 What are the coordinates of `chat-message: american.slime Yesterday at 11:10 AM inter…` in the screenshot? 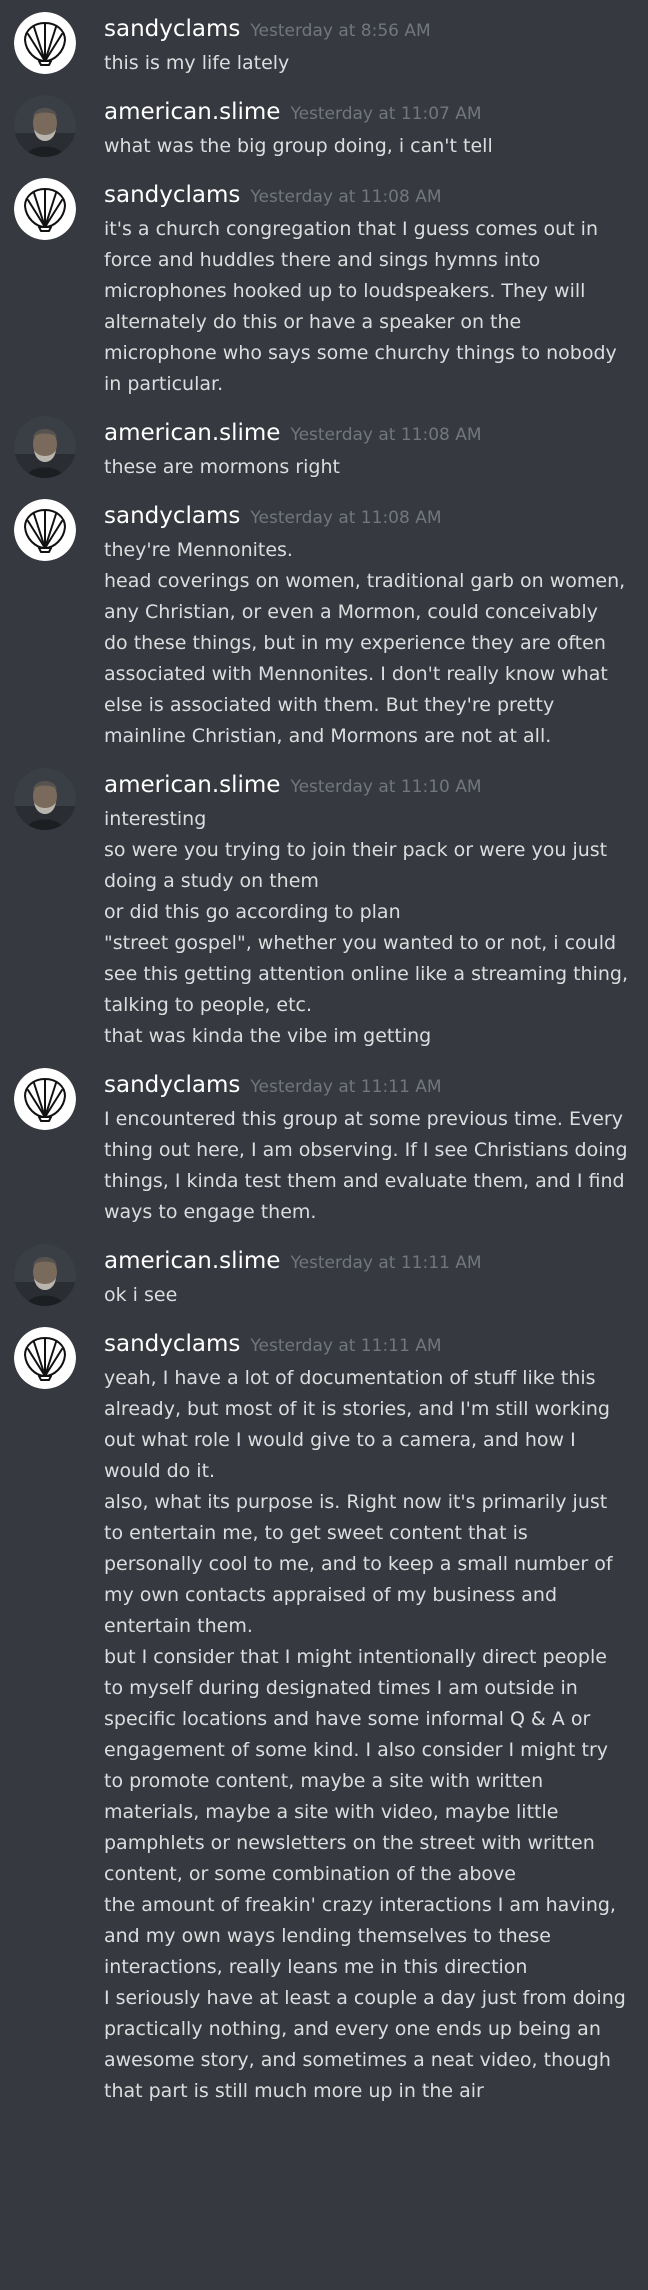 It's located at (324, 910).